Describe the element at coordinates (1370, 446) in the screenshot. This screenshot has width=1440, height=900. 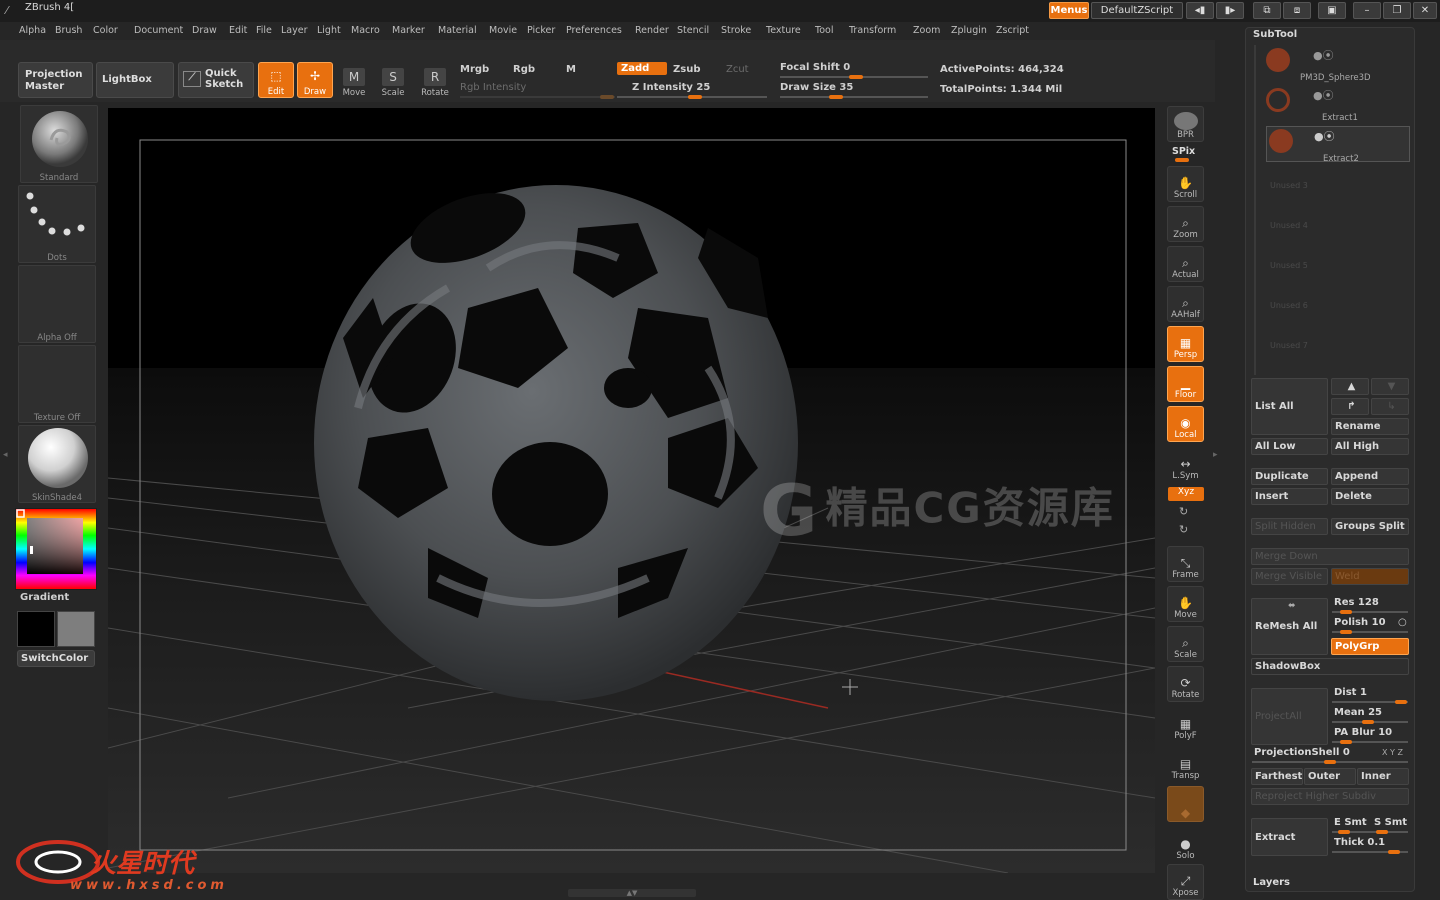
I see `all-high-button: All High` at that location.